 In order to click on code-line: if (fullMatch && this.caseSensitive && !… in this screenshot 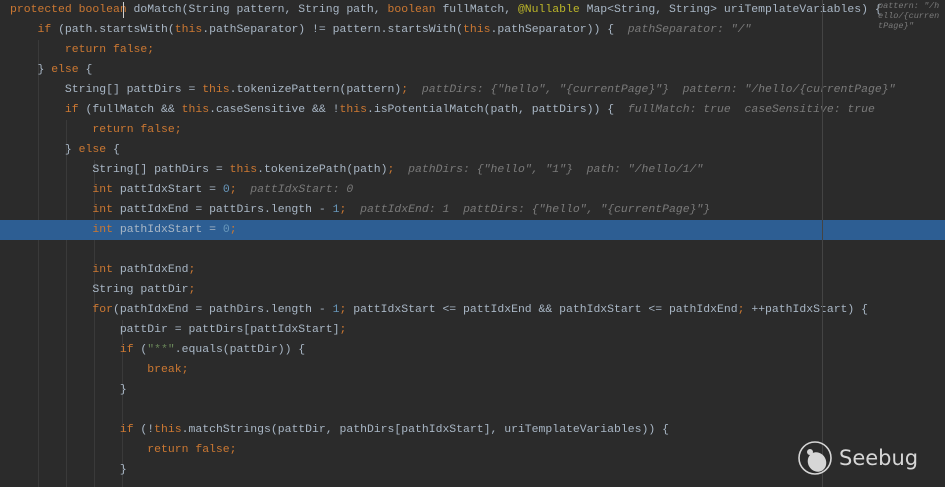, I will do `click(472, 110)`.